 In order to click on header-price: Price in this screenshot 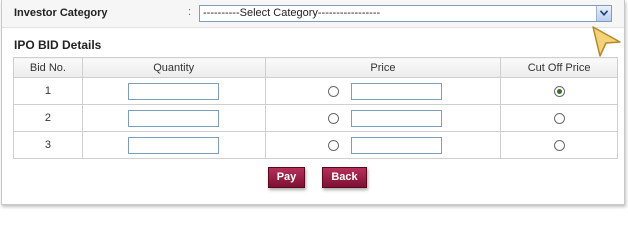, I will do `click(383, 67)`.